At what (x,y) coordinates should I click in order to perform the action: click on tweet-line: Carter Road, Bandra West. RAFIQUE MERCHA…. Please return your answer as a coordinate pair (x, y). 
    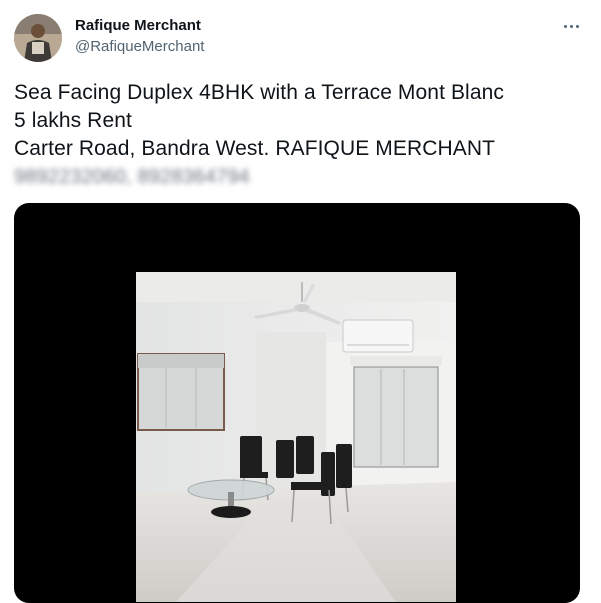
    Looking at the image, I should click on (255, 148).